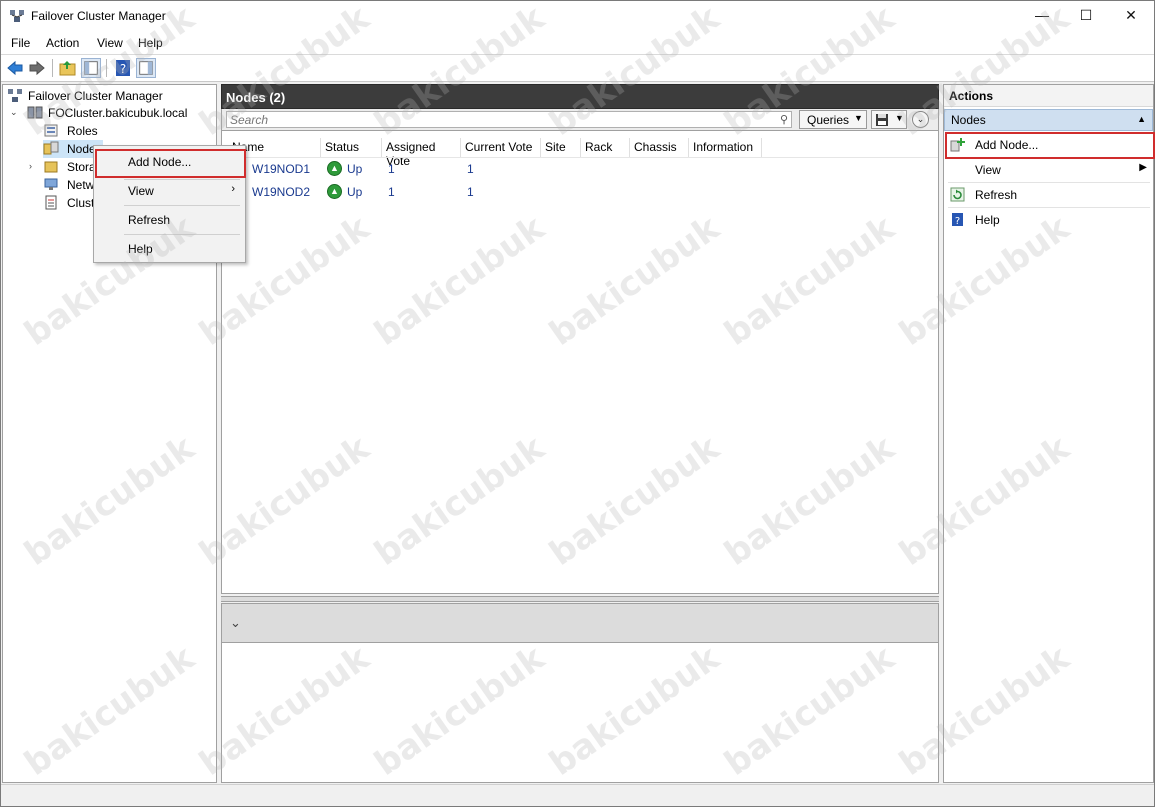  What do you see at coordinates (35, 112) in the screenshot?
I see `cluster-icon` at bounding box center [35, 112].